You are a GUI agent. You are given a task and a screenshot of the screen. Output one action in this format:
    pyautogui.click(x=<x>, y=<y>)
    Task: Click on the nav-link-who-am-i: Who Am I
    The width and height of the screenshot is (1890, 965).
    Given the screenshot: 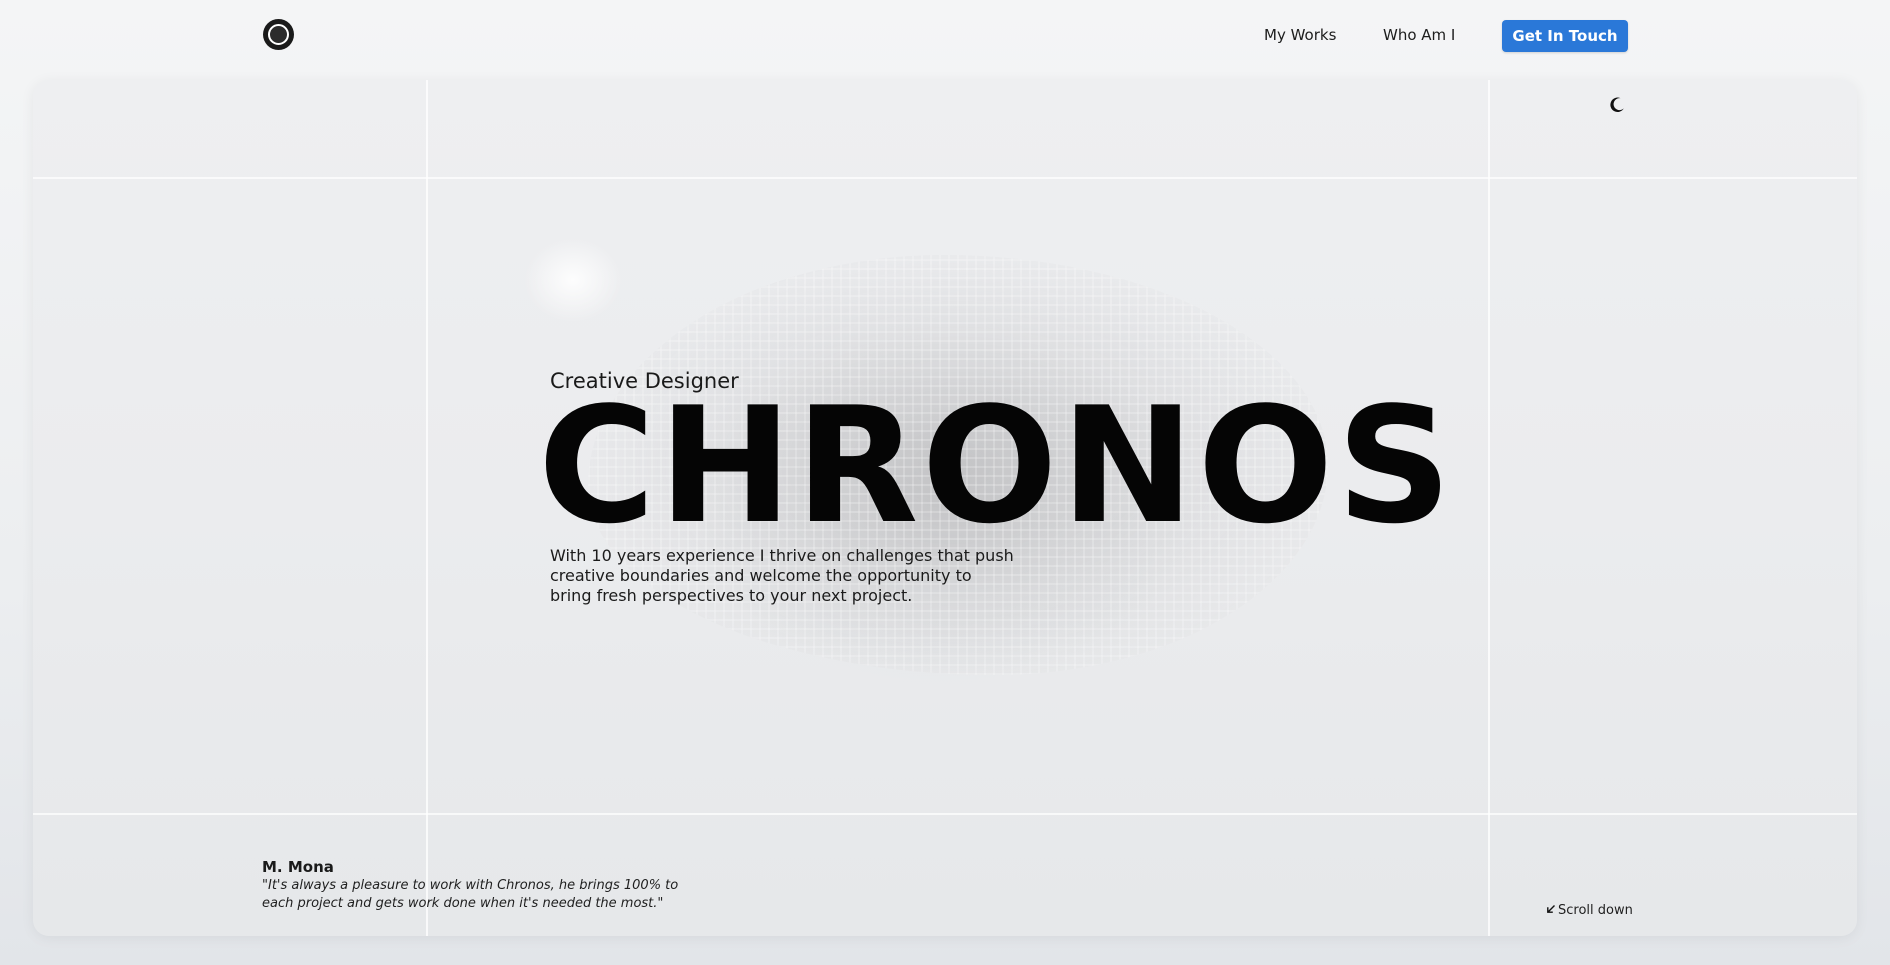 What is the action you would take?
    pyautogui.click(x=1419, y=35)
    